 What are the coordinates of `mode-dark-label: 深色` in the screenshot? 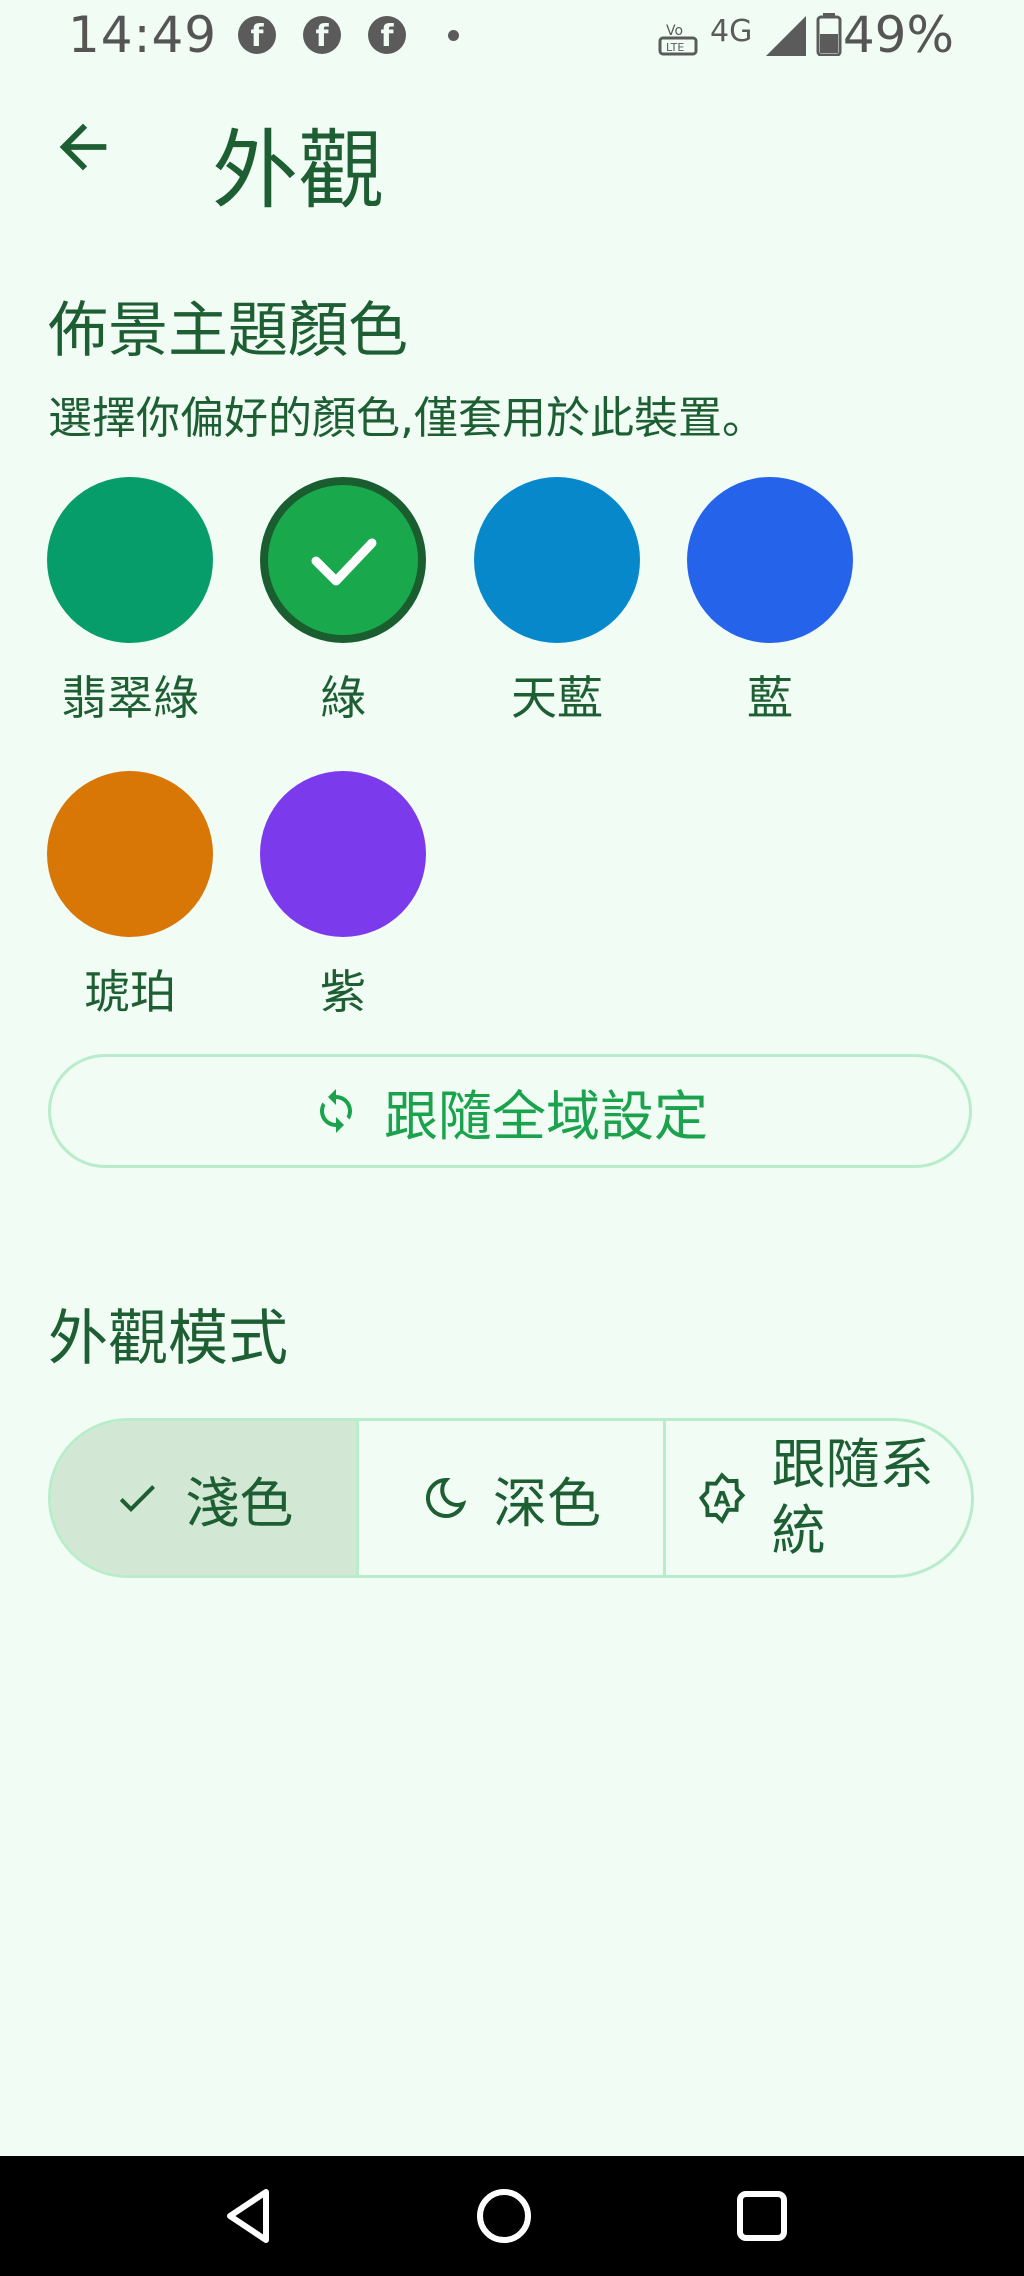 It's located at (547, 1503).